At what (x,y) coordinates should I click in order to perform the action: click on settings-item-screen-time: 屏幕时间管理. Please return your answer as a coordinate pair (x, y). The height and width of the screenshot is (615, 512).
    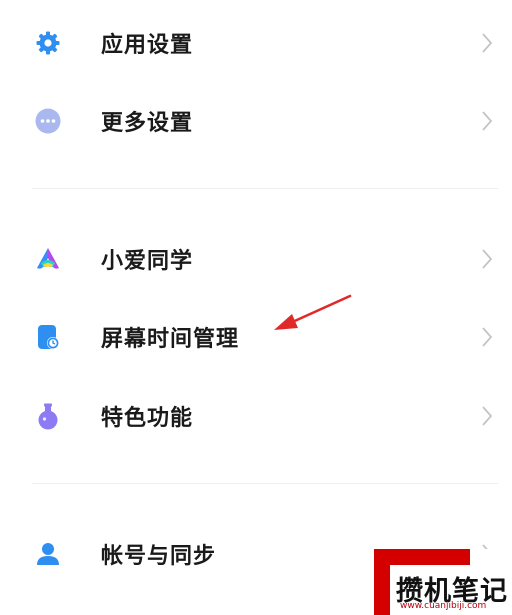
    Looking at the image, I should click on (256, 337).